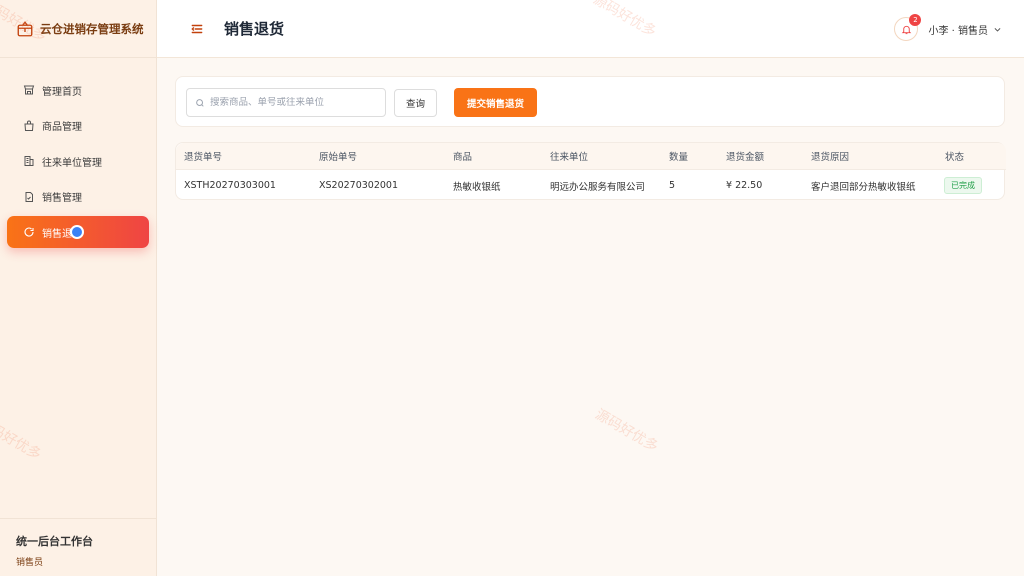  I want to click on notification-button: 2, so click(908, 27).